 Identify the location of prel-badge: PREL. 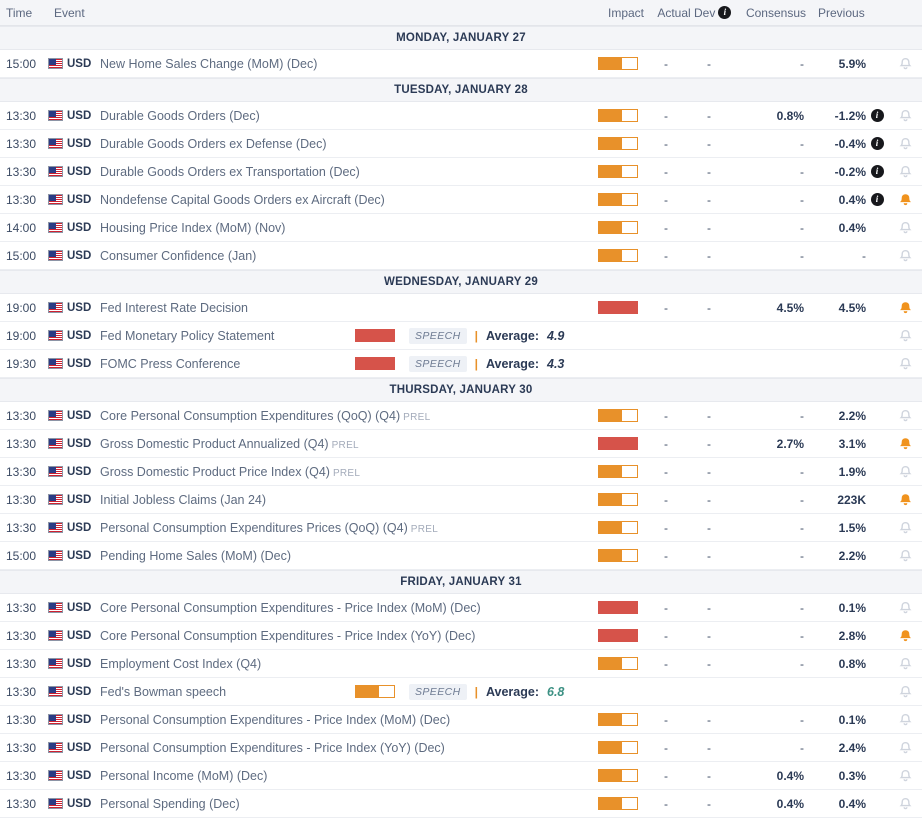
(417, 417).